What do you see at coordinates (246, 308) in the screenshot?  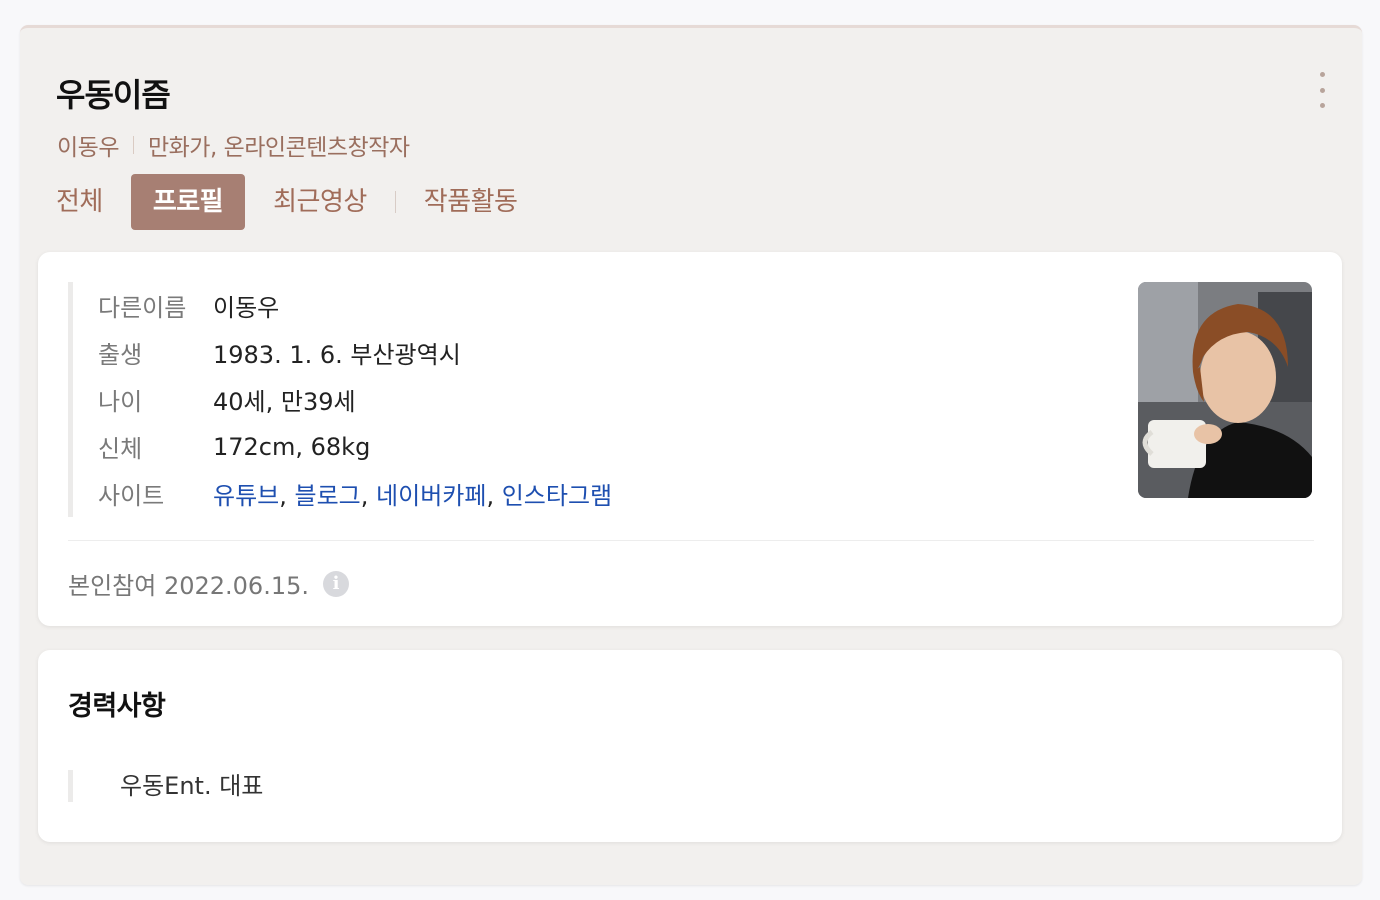 I see `info-value: 이동우` at bounding box center [246, 308].